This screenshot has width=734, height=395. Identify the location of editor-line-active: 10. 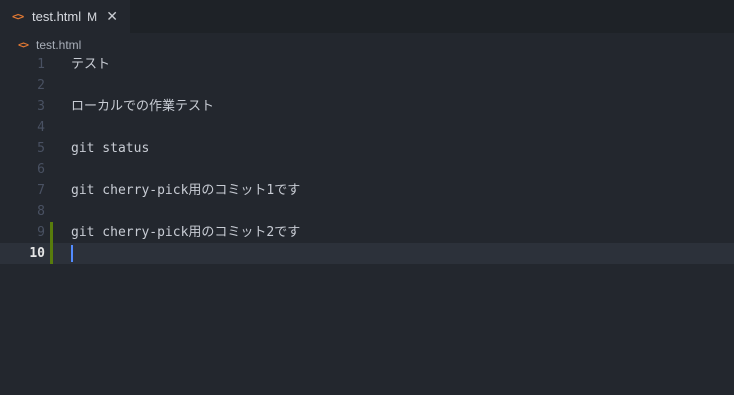
(367, 253).